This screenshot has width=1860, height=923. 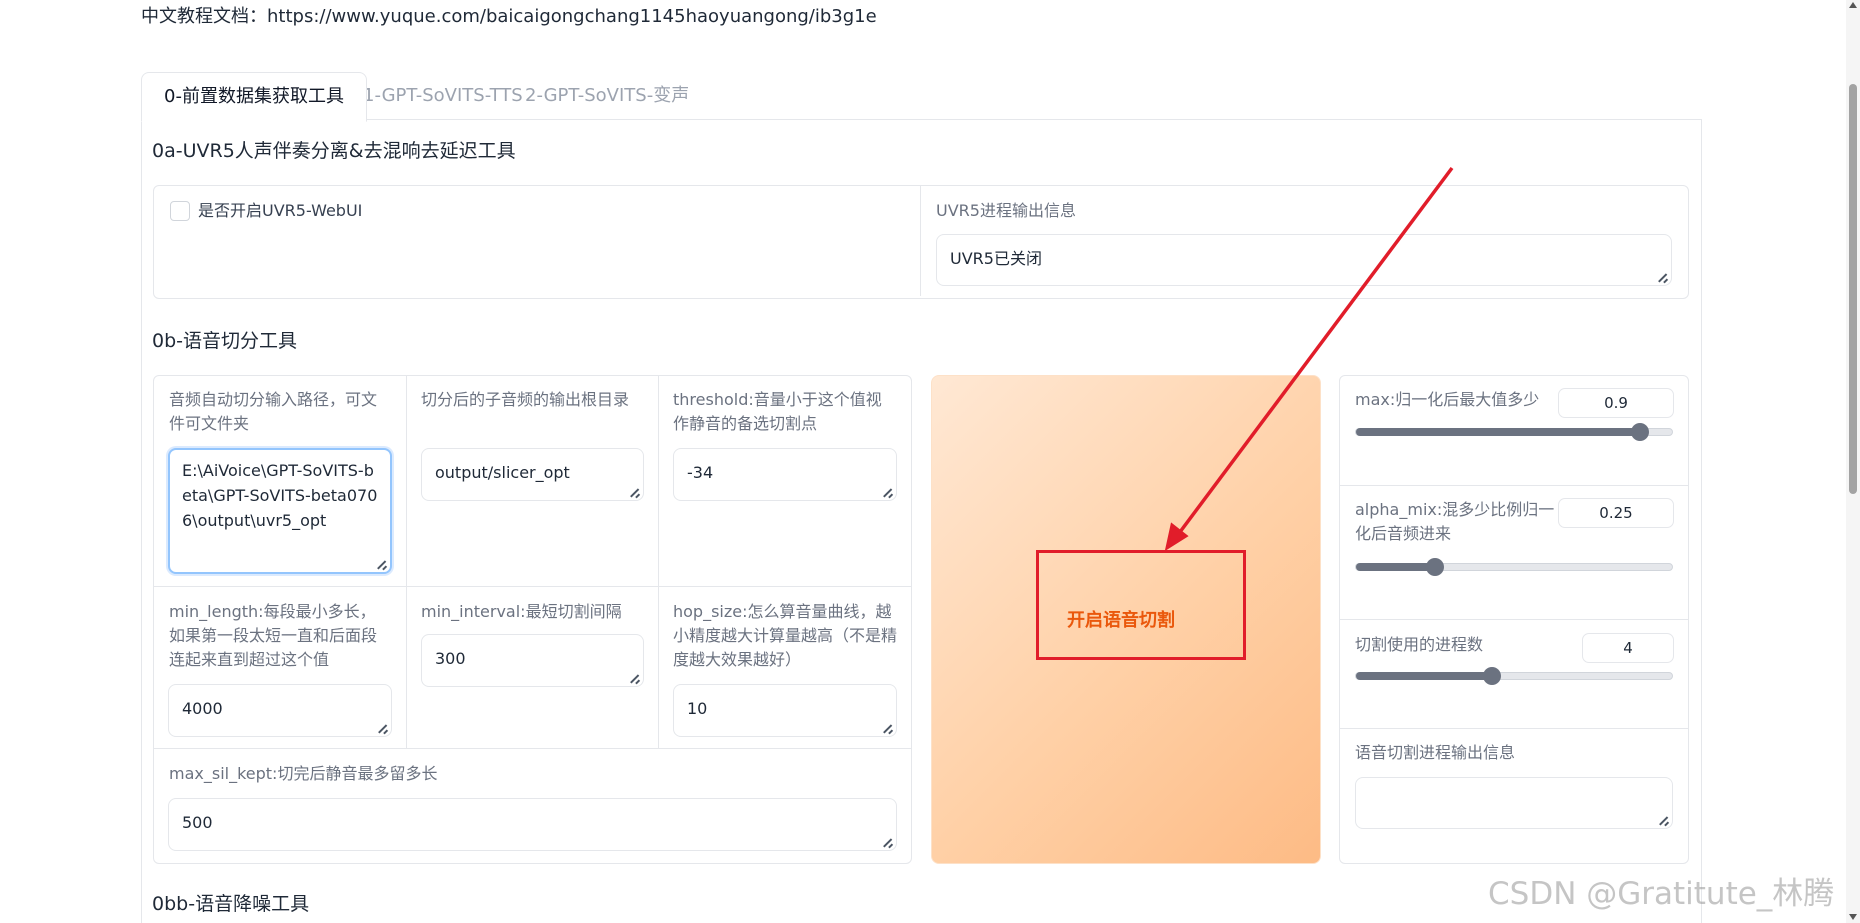 I want to click on highlight-annotation-box, so click(x=1141, y=605).